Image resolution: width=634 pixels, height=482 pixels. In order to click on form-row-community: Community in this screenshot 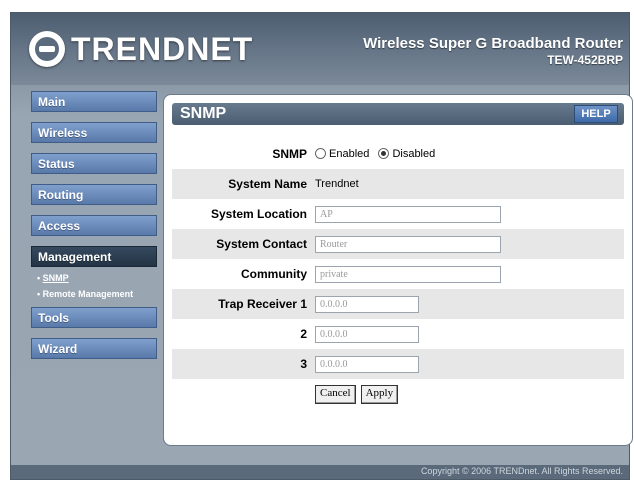, I will do `click(398, 274)`.